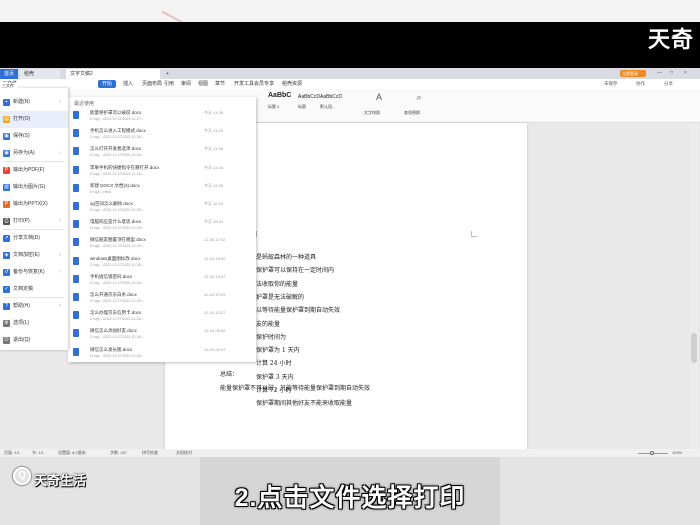  What do you see at coordinates (34, 102) in the screenshot?
I see `file-menu-item: + 新建(N) ›` at bounding box center [34, 102].